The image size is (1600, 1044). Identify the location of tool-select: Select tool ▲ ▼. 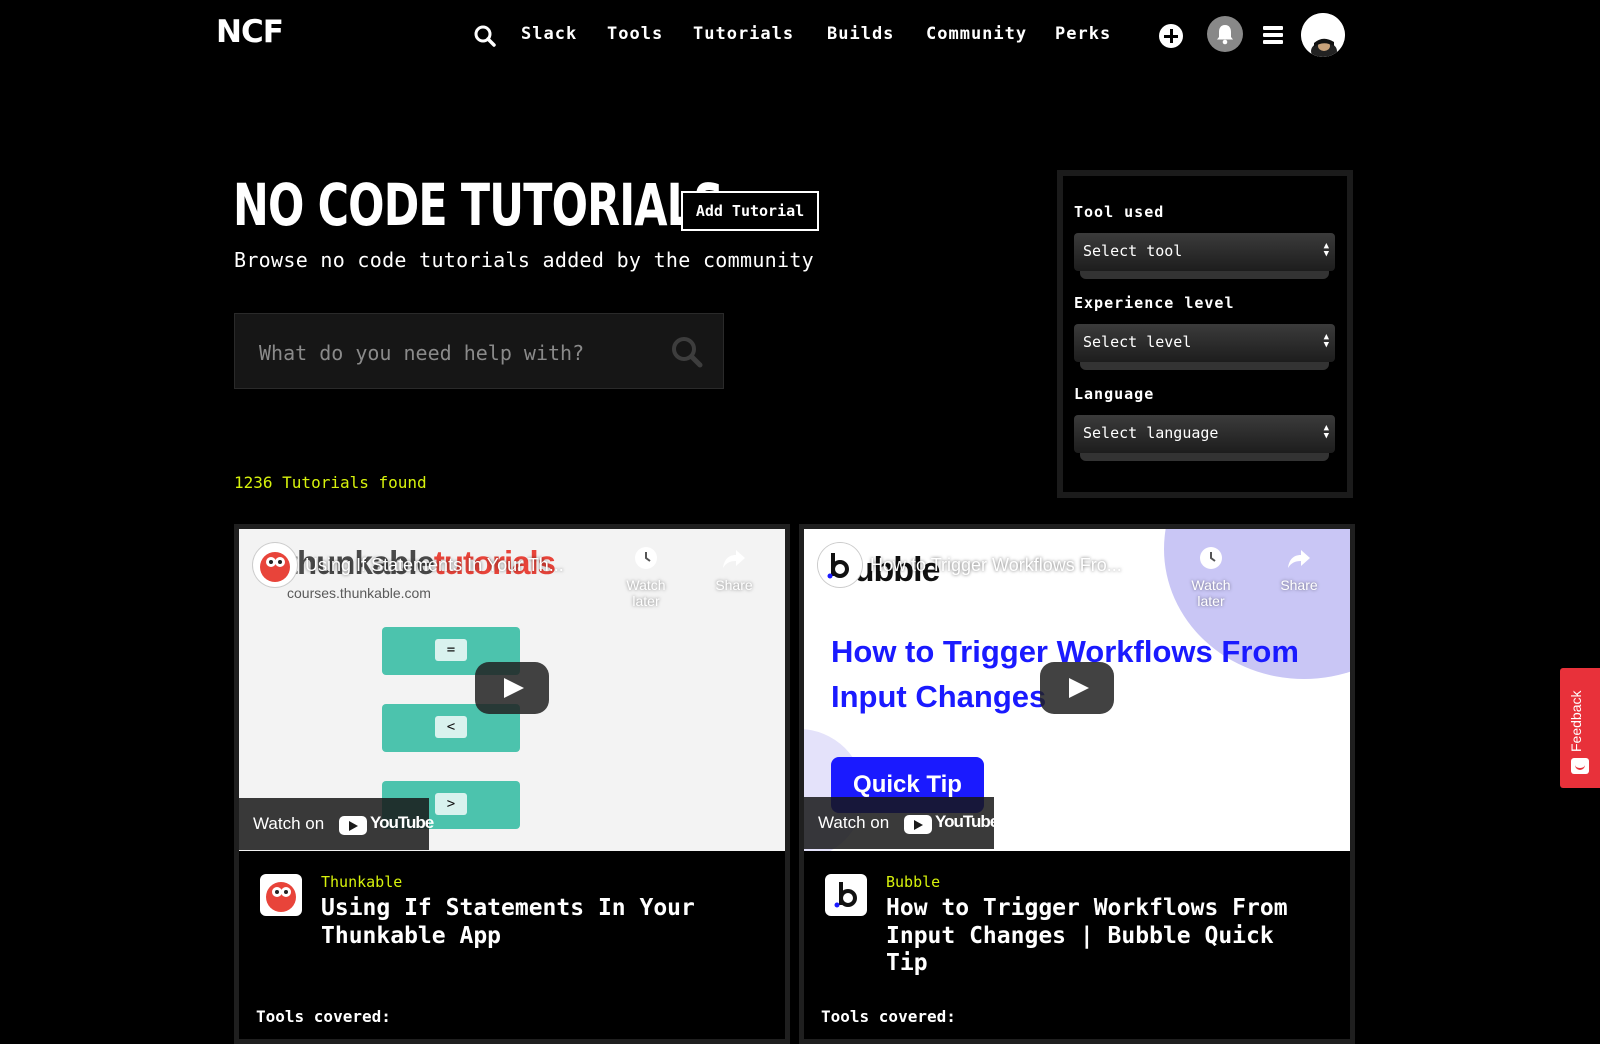
(1204, 256).